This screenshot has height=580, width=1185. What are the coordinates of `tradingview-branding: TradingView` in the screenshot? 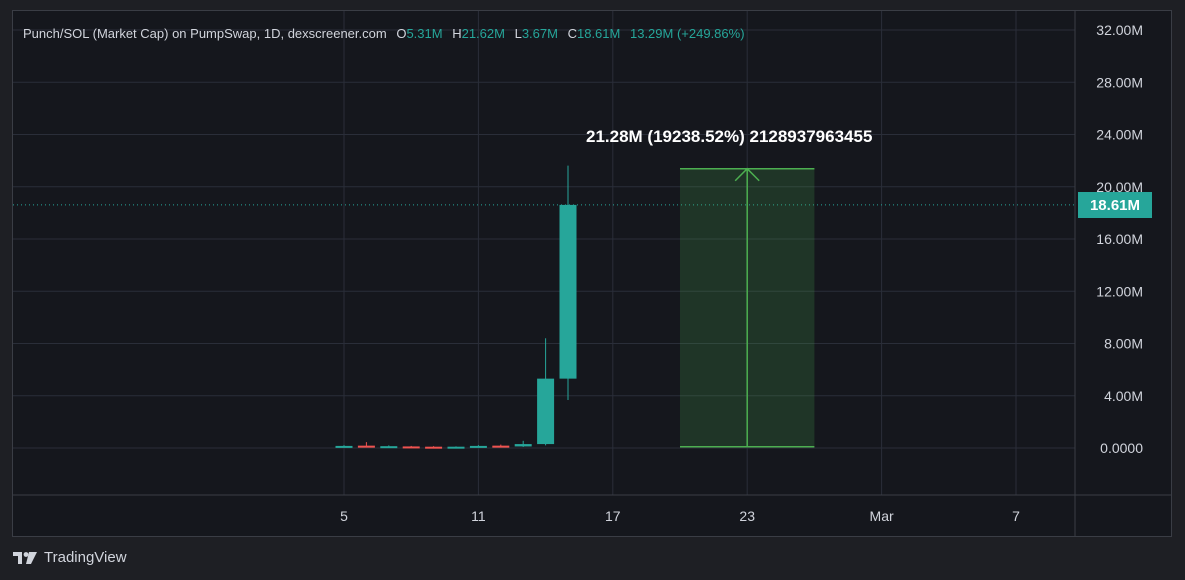 It's located at (69, 557).